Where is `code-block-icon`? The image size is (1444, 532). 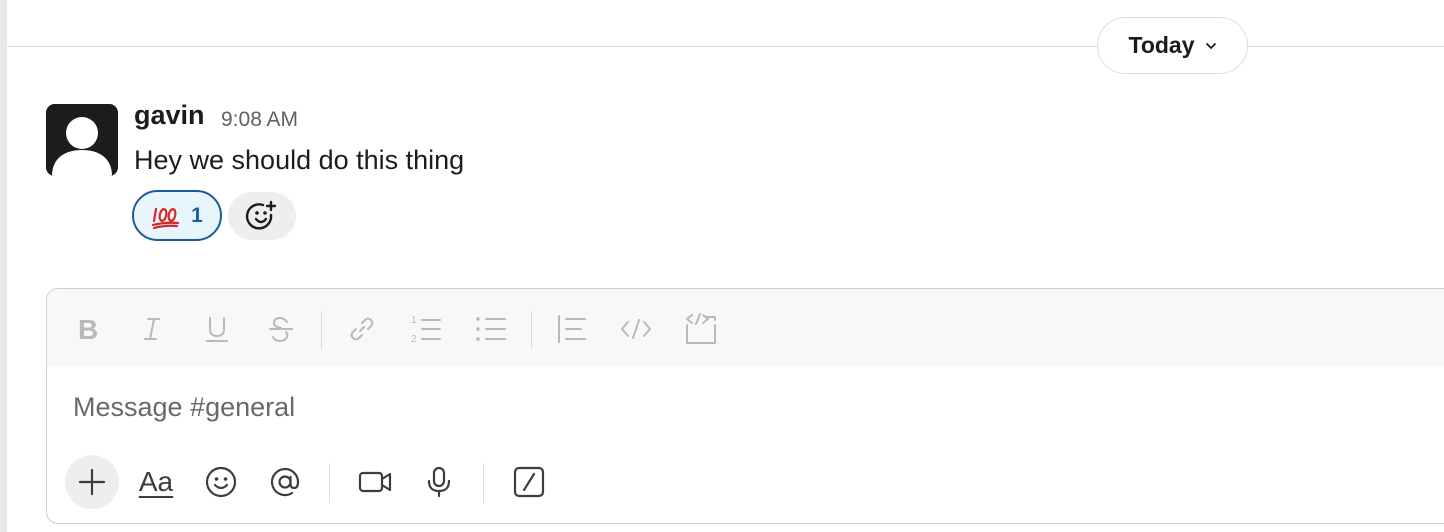 code-block-icon is located at coordinates (701, 328).